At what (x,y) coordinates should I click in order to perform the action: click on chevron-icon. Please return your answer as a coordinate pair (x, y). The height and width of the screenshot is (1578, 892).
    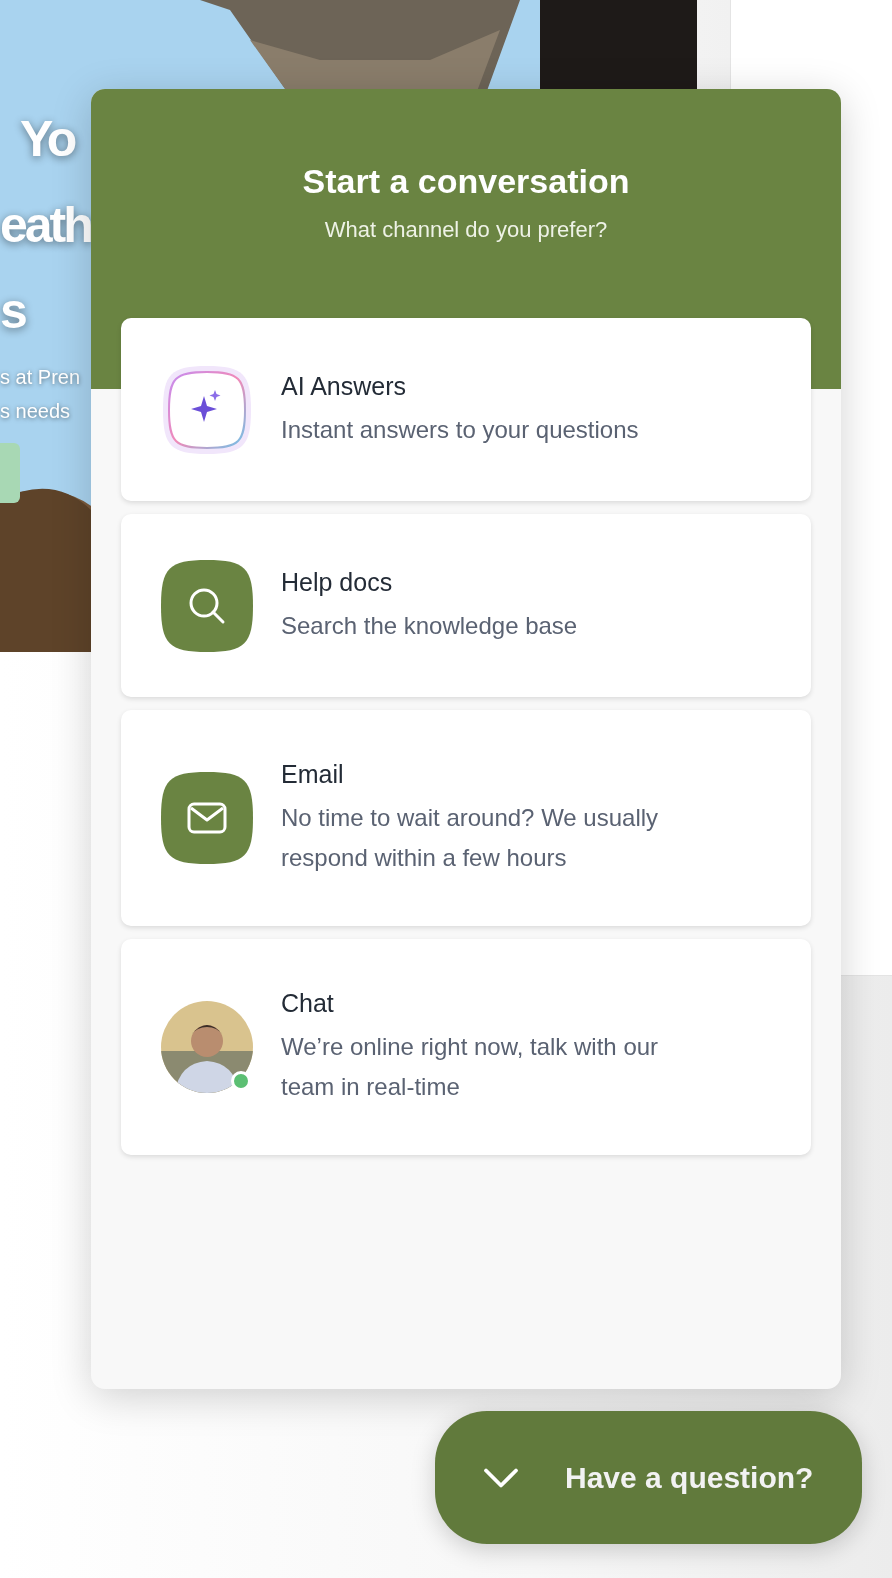
    Looking at the image, I should click on (501, 1477).